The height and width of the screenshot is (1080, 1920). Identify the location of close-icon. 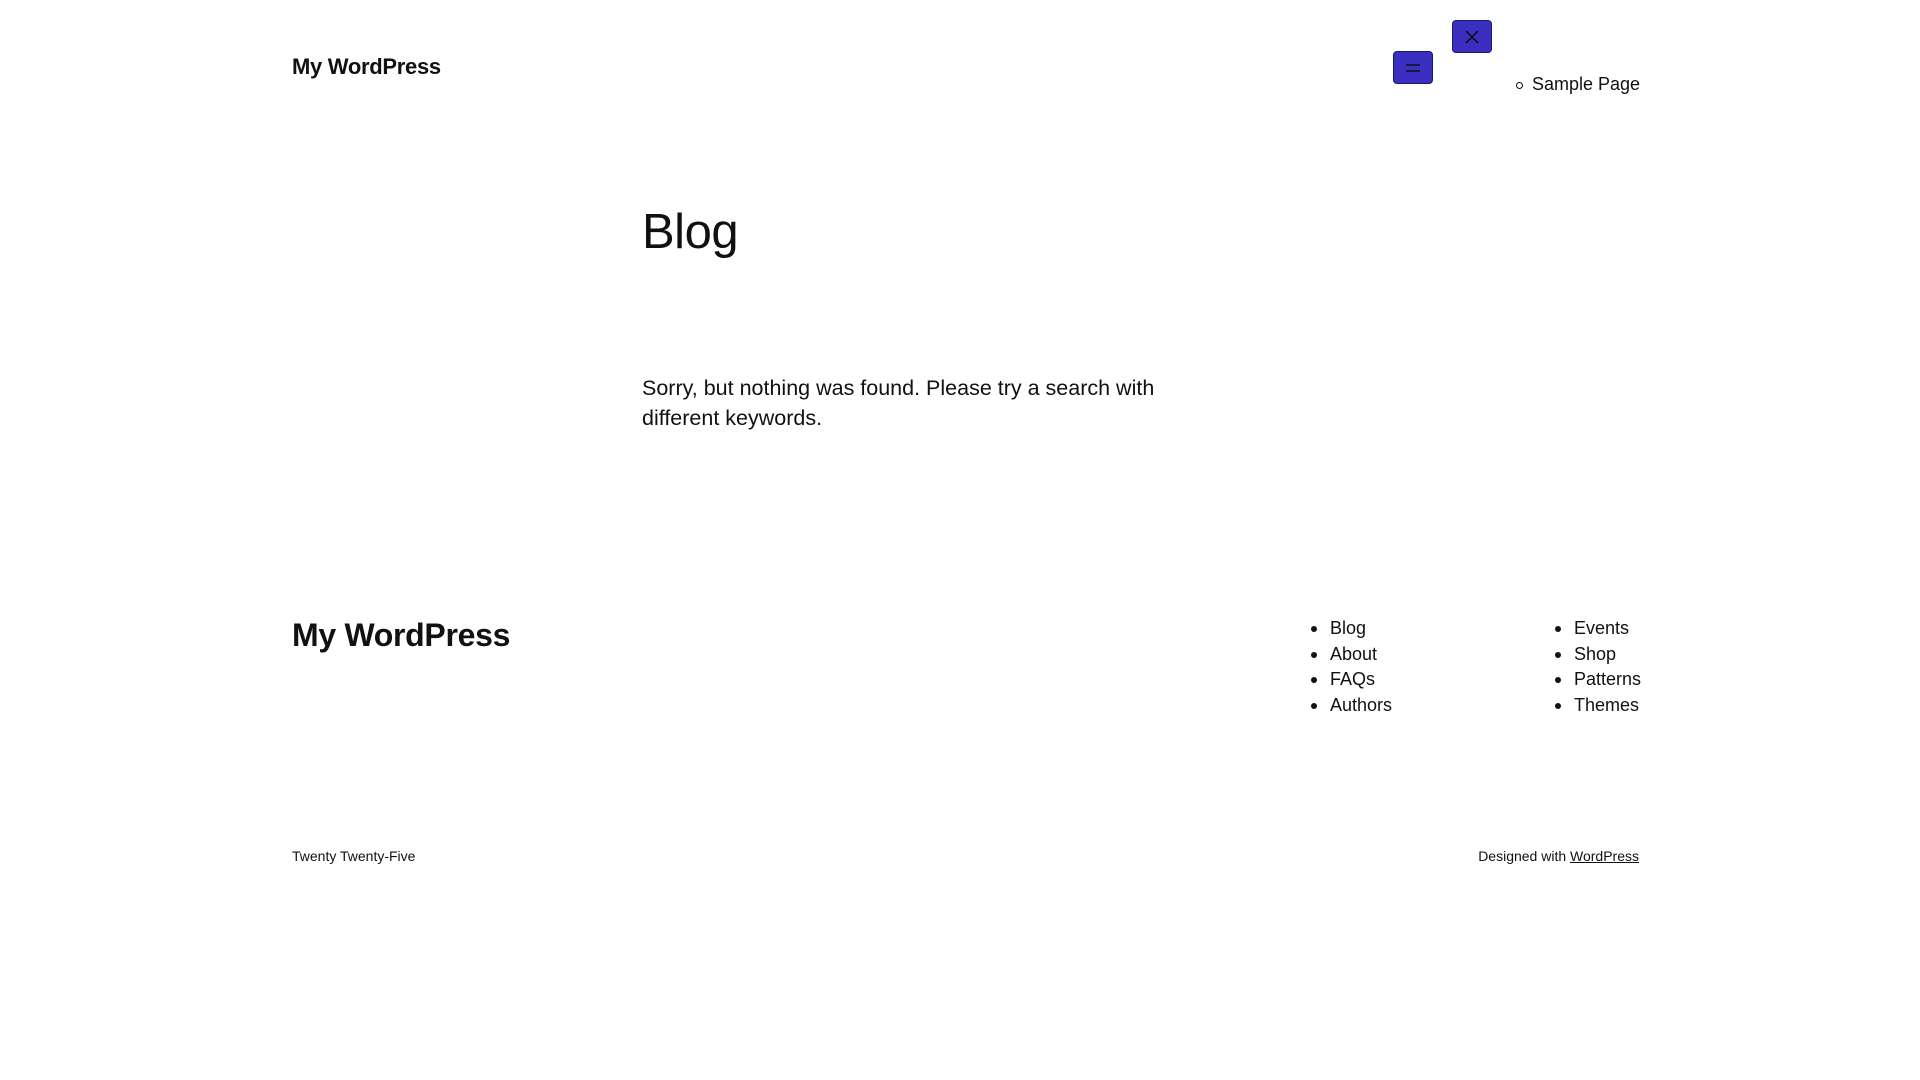
(1472, 36).